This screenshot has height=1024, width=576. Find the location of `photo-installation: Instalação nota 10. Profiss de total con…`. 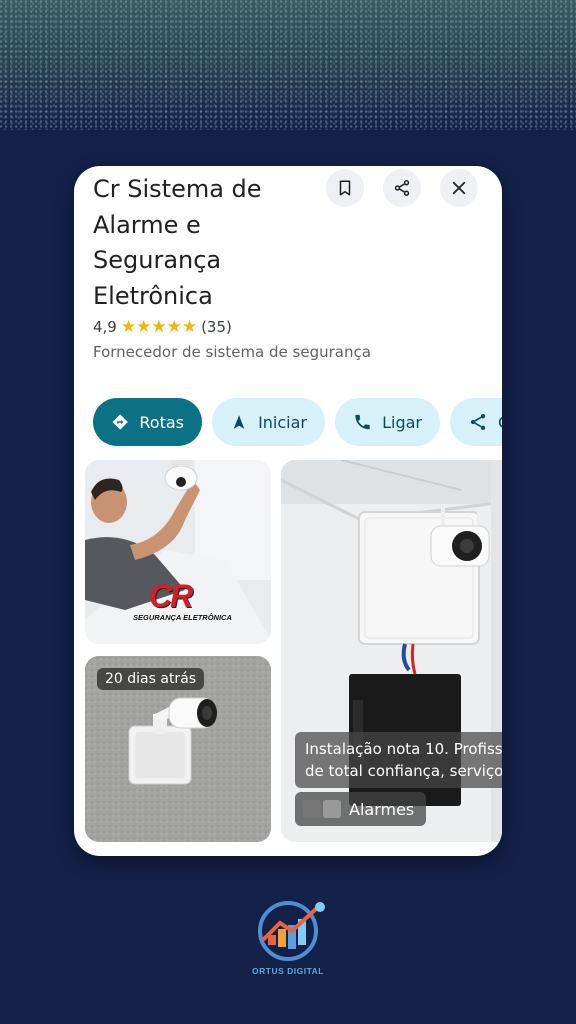

photo-installation: Instalação nota 10. Profiss de total con… is located at coordinates (391, 651).